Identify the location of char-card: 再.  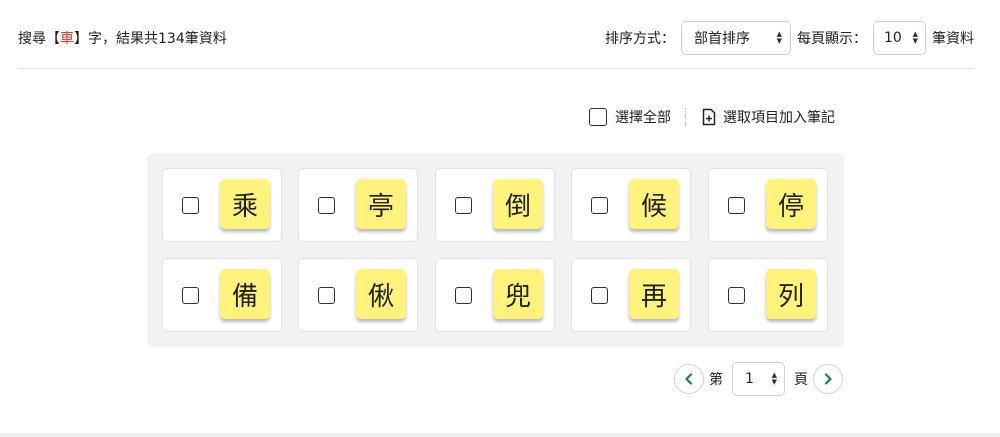
(631, 295).